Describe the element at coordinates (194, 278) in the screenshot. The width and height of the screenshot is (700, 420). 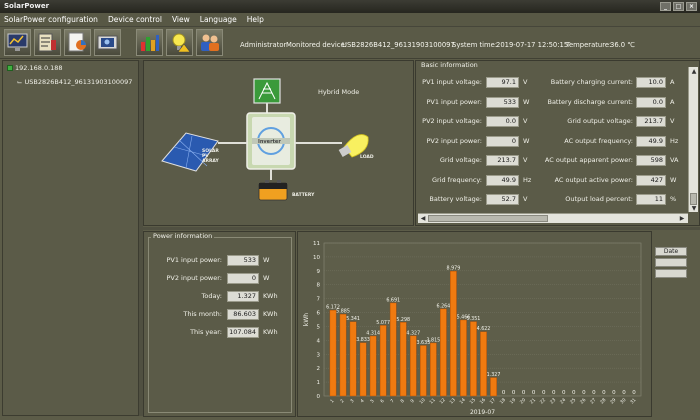
I see `power-row-label: PV2 input power:` at that location.